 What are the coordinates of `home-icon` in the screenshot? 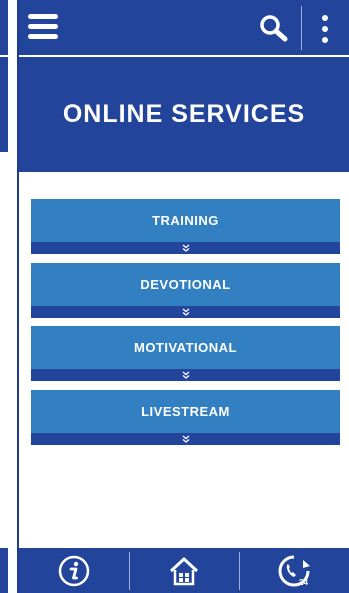 It's located at (184, 571).